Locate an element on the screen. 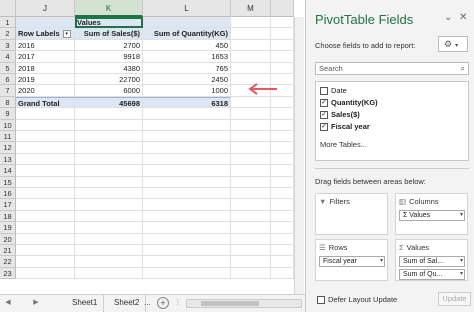 This screenshot has height=312, width=474. row-header: 7 is located at coordinates (8, 91).